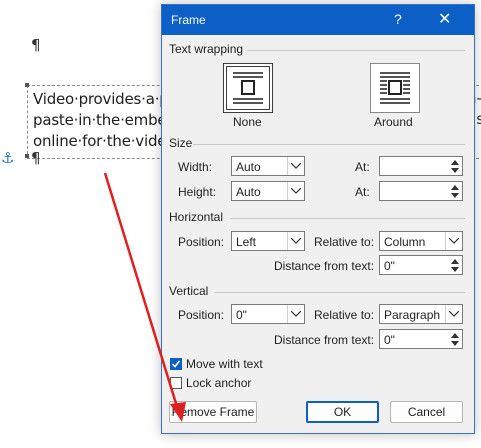 This screenshot has height=448, width=481. I want to click on red-arrow-annotation, so click(144, 297).